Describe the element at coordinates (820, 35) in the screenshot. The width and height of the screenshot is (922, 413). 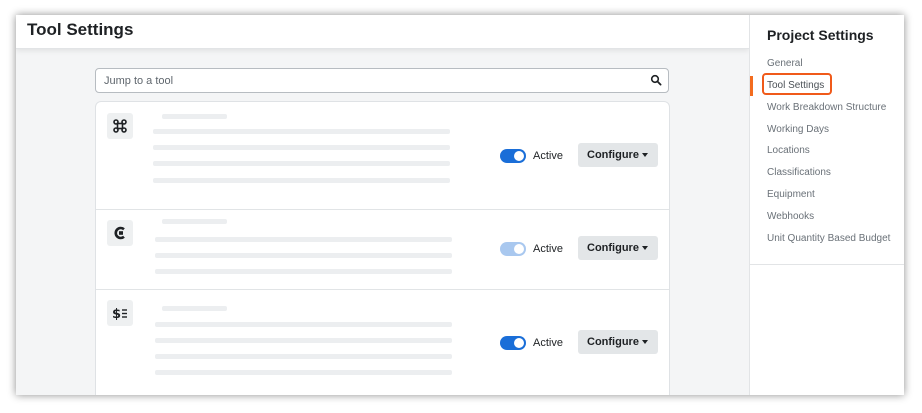
I see `sidebar-title: Project Settings` at that location.